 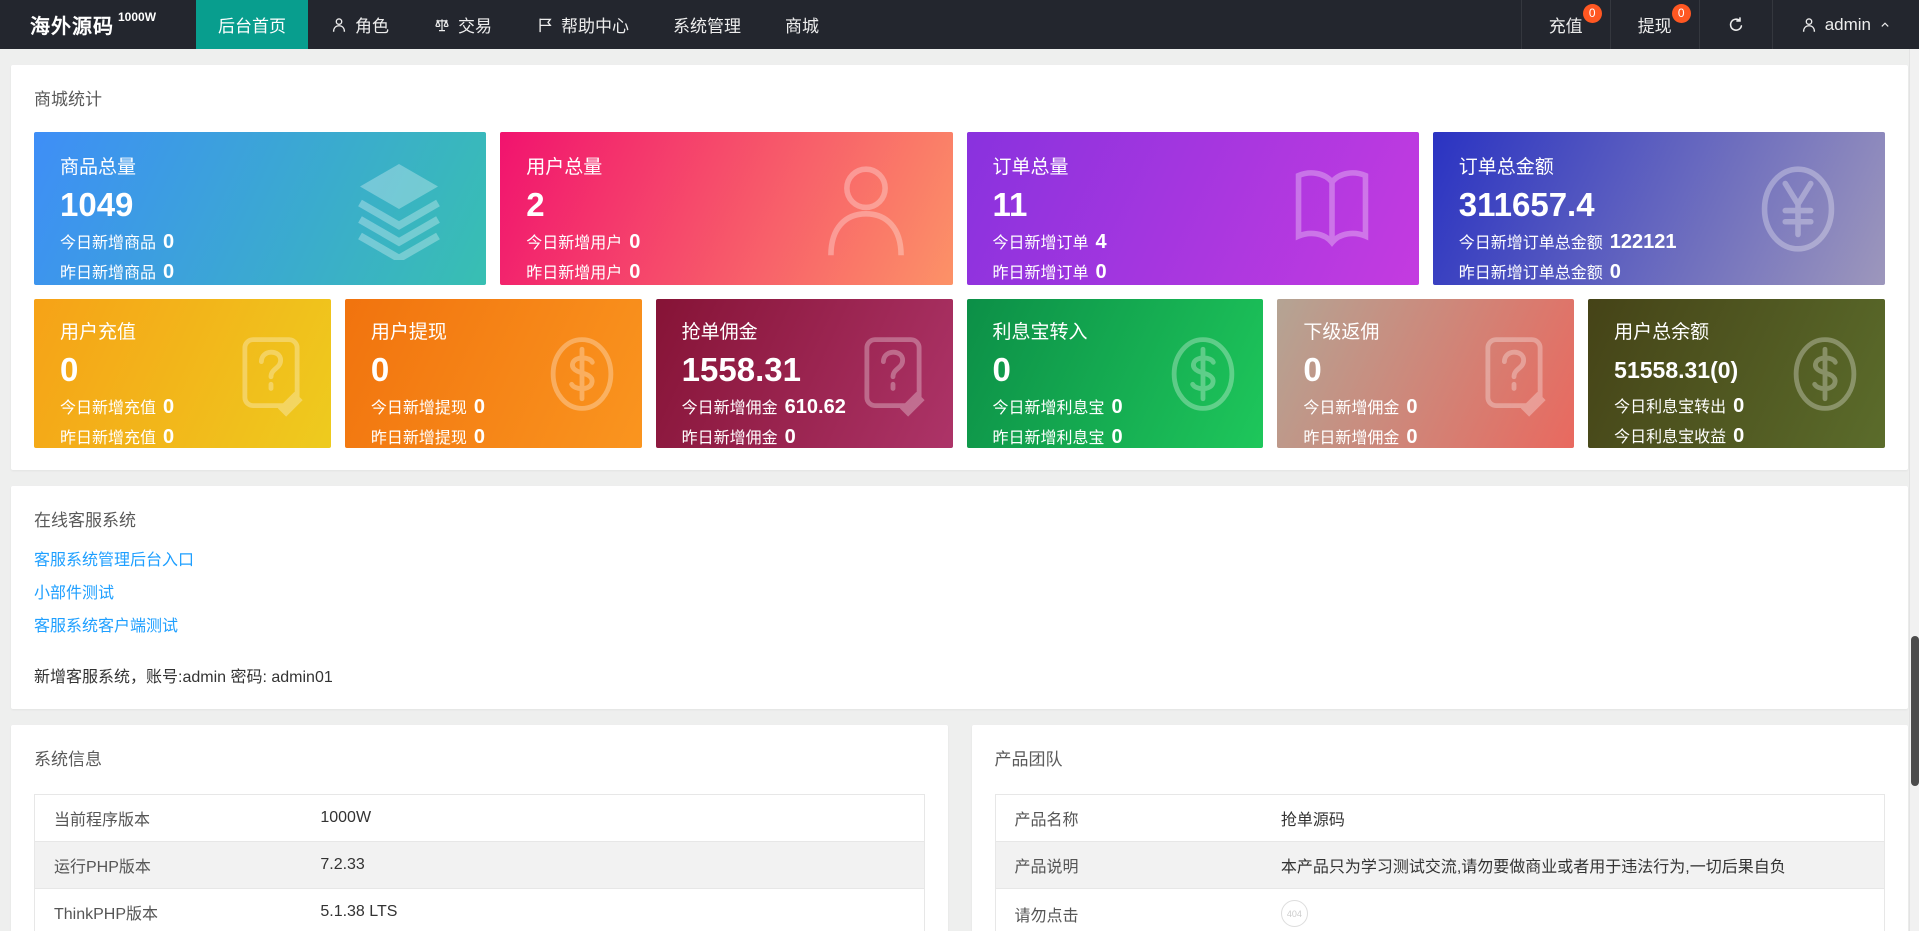 I want to click on product-team-label: 产品名称, so click(x=1128, y=818).